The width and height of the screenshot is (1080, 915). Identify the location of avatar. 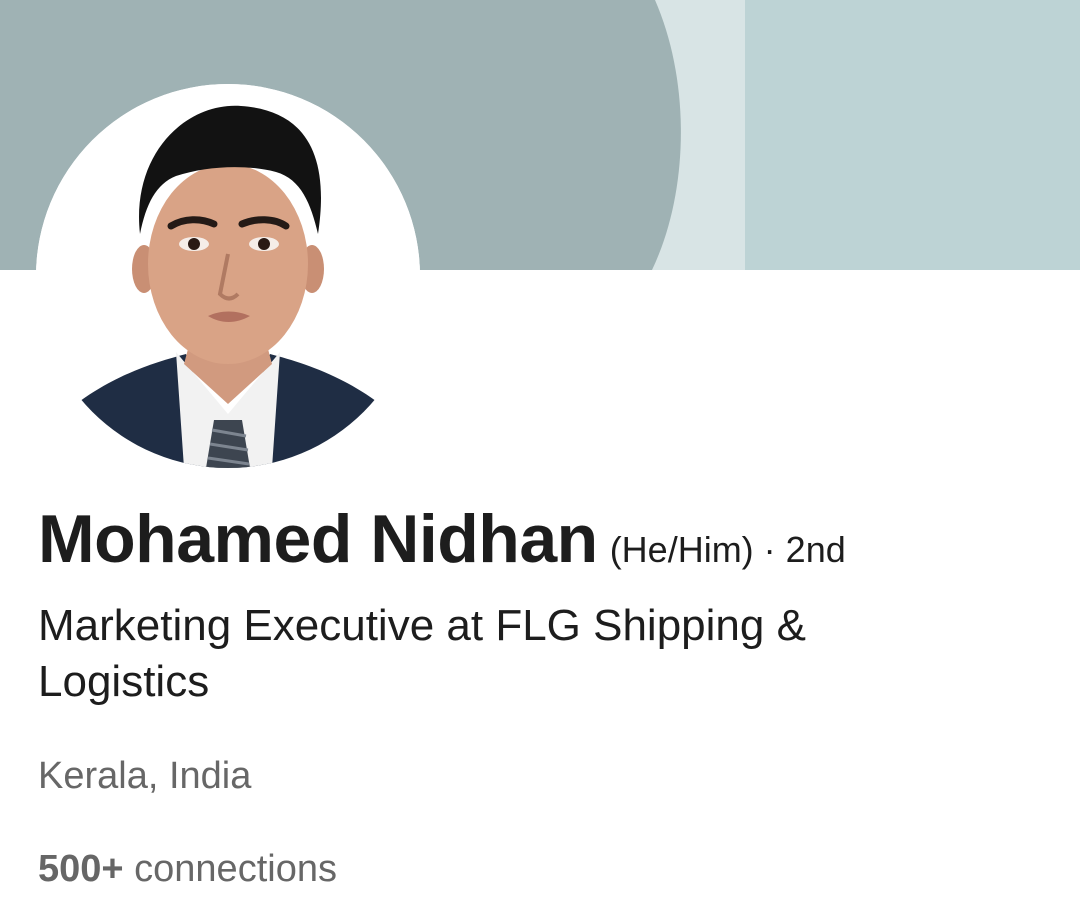
(228, 276).